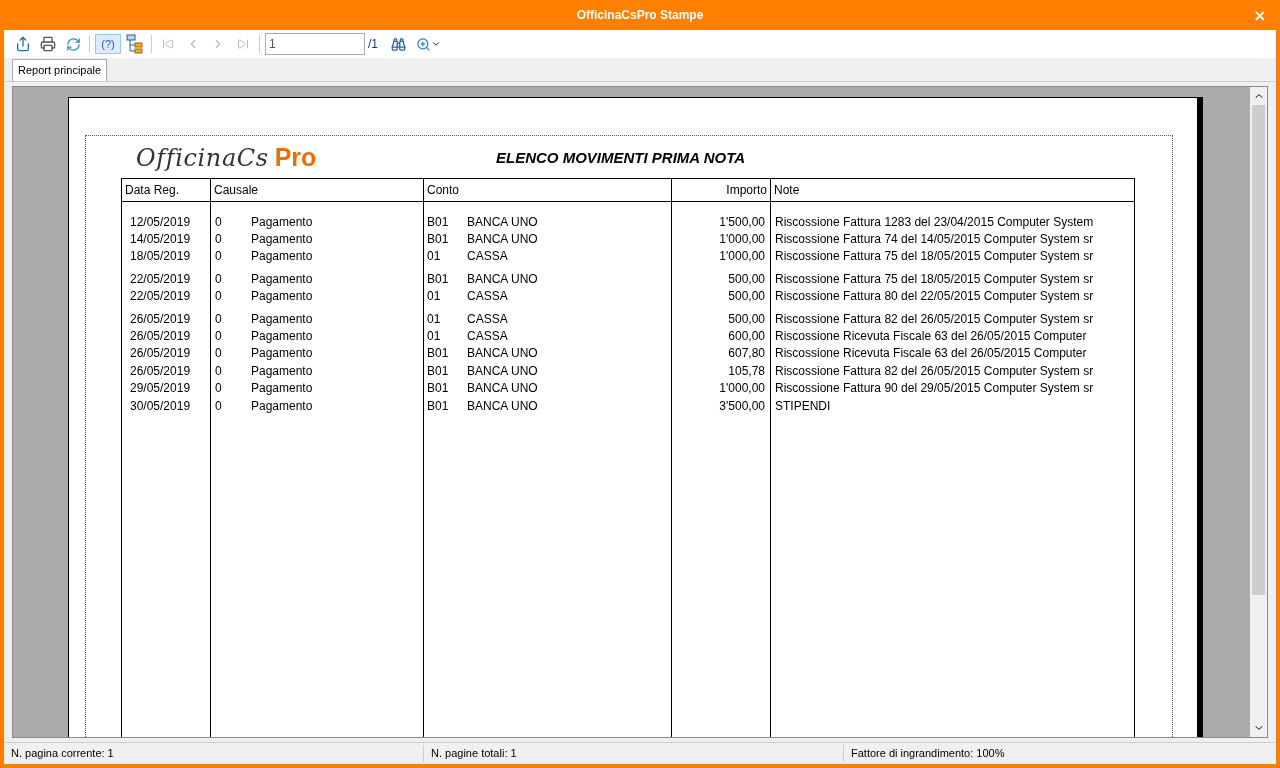 Image resolution: width=1280 pixels, height=768 pixels. I want to click on date-cell: 12/05/2019, so click(160, 221).